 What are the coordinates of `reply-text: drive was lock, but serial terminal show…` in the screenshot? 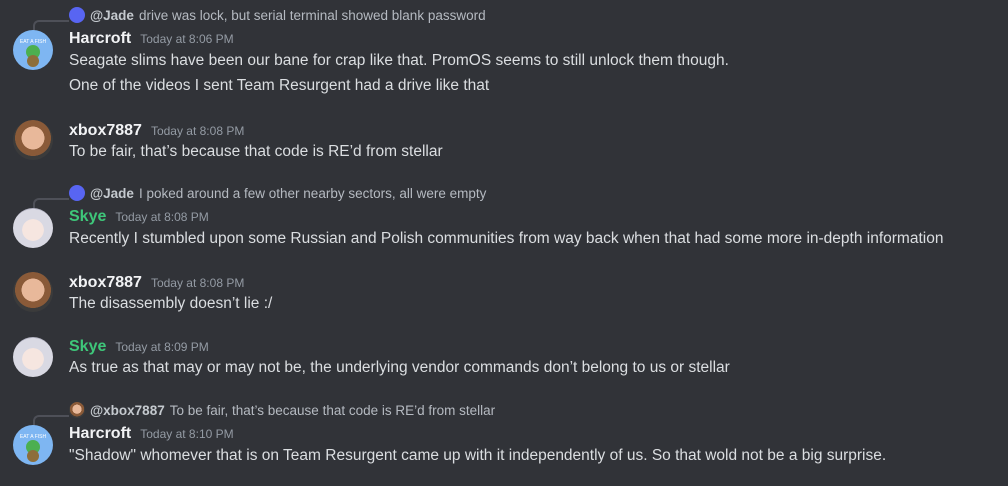 It's located at (312, 15).